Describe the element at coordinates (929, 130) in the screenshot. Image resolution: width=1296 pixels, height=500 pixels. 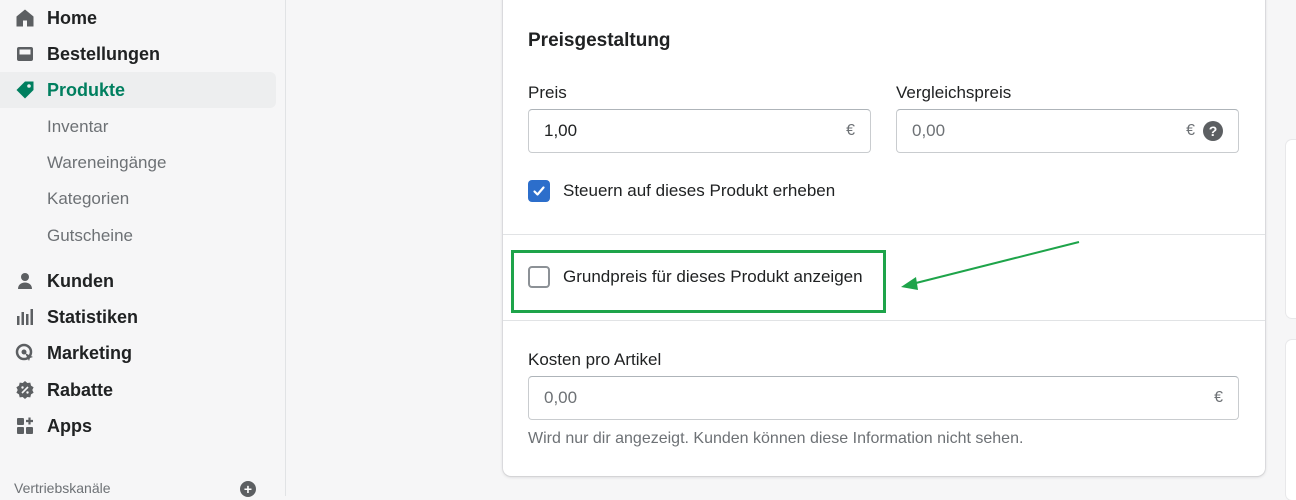
I see `compare-price-placeholder: 0,00` at that location.